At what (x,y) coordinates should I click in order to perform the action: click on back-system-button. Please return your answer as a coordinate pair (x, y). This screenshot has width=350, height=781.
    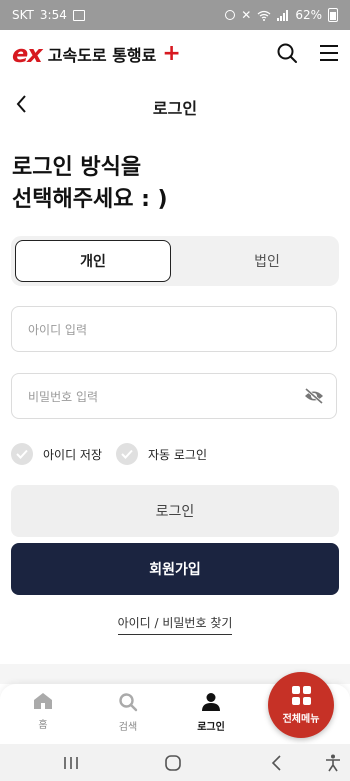
    Looking at the image, I should click on (277, 763).